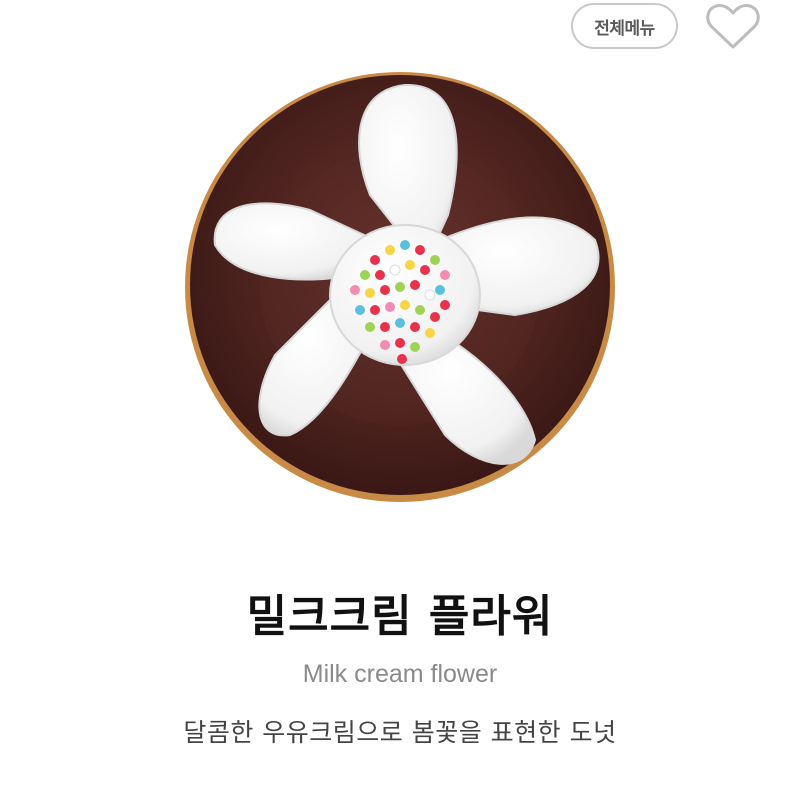 Image resolution: width=800 pixels, height=787 pixels. Describe the element at coordinates (733, 27) in the screenshot. I see `heart-icon` at that location.